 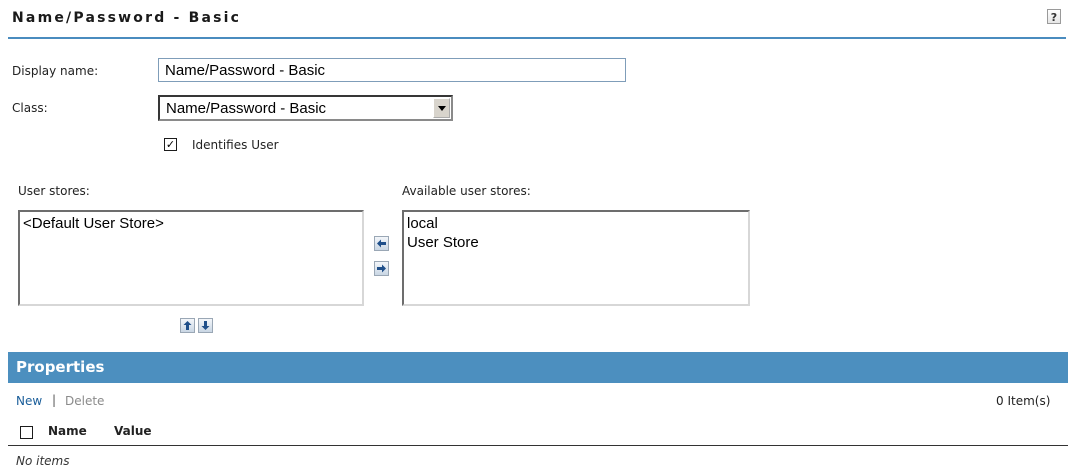 I want to click on display-name-label: Display name:, so click(x=55, y=71).